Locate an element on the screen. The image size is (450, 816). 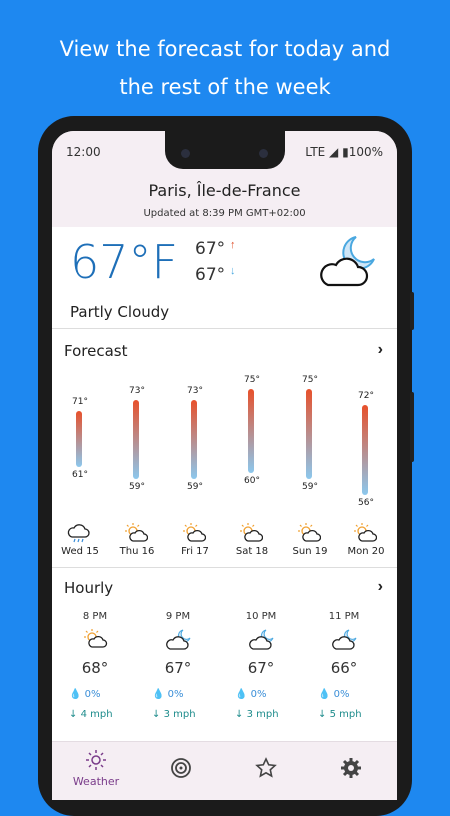
hourly-time: 11 PM is located at coordinates (344, 616).